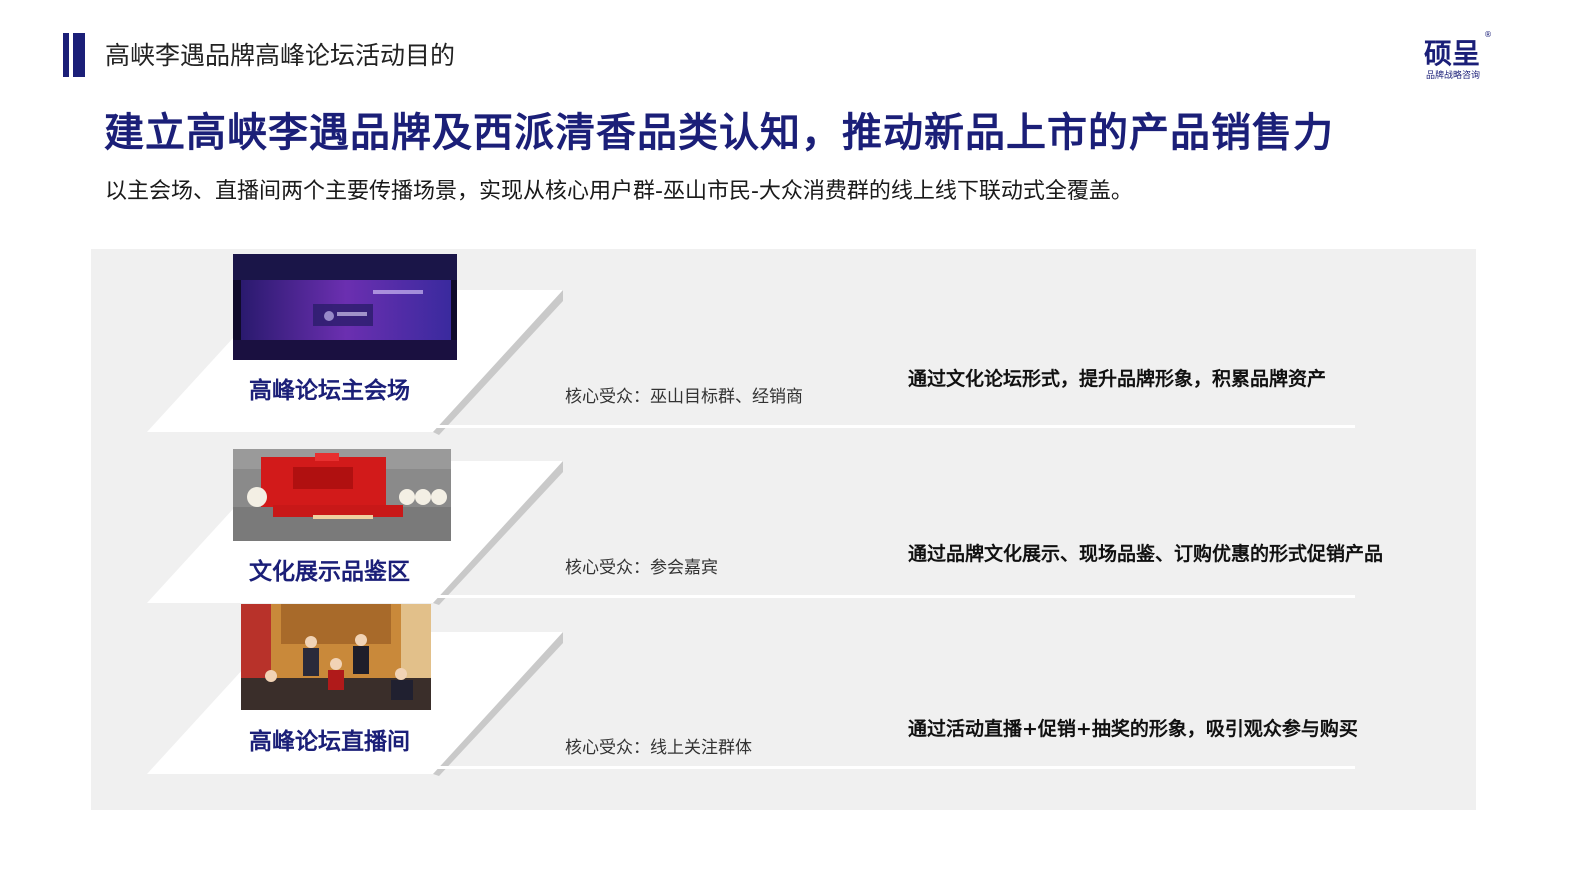 This screenshot has height=891, width=1585. Describe the element at coordinates (1452, 53) in the screenshot. I see `logo-text: 硕呈` at that location.